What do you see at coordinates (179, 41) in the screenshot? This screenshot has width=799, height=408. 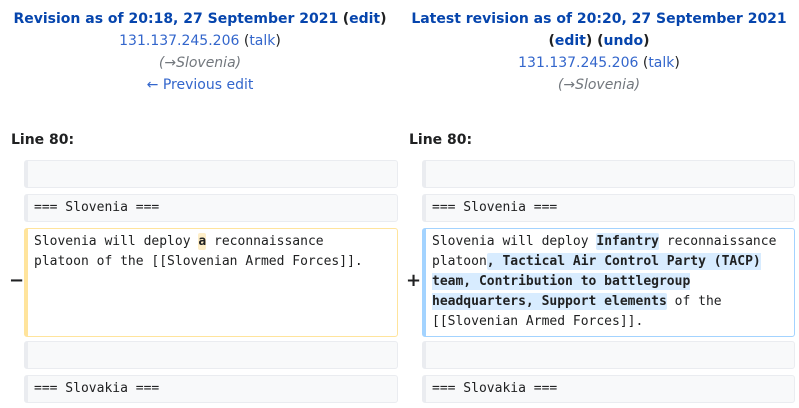 I see `left-user-link: 131.137.245.206` at bounding box center [179, 41].